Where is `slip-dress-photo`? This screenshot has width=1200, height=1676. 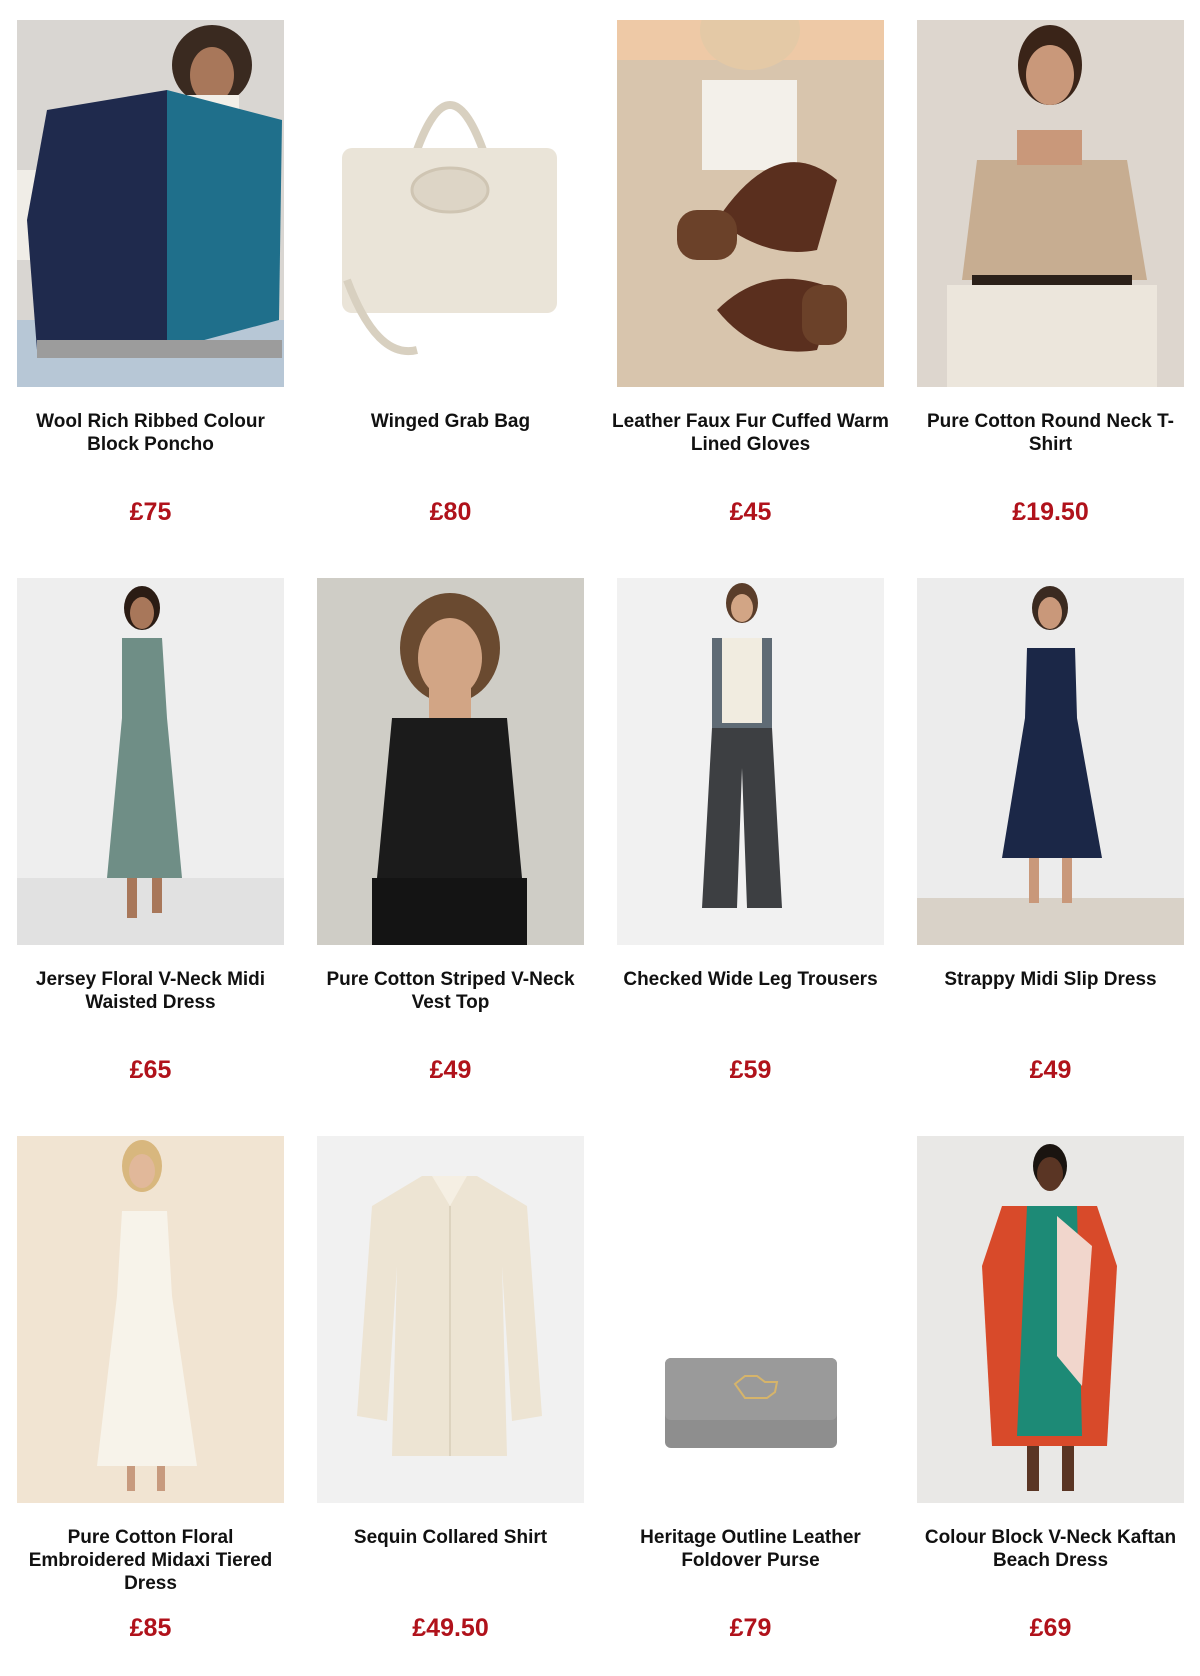 slip-dress-photo is located at coordinates (1050, 761).